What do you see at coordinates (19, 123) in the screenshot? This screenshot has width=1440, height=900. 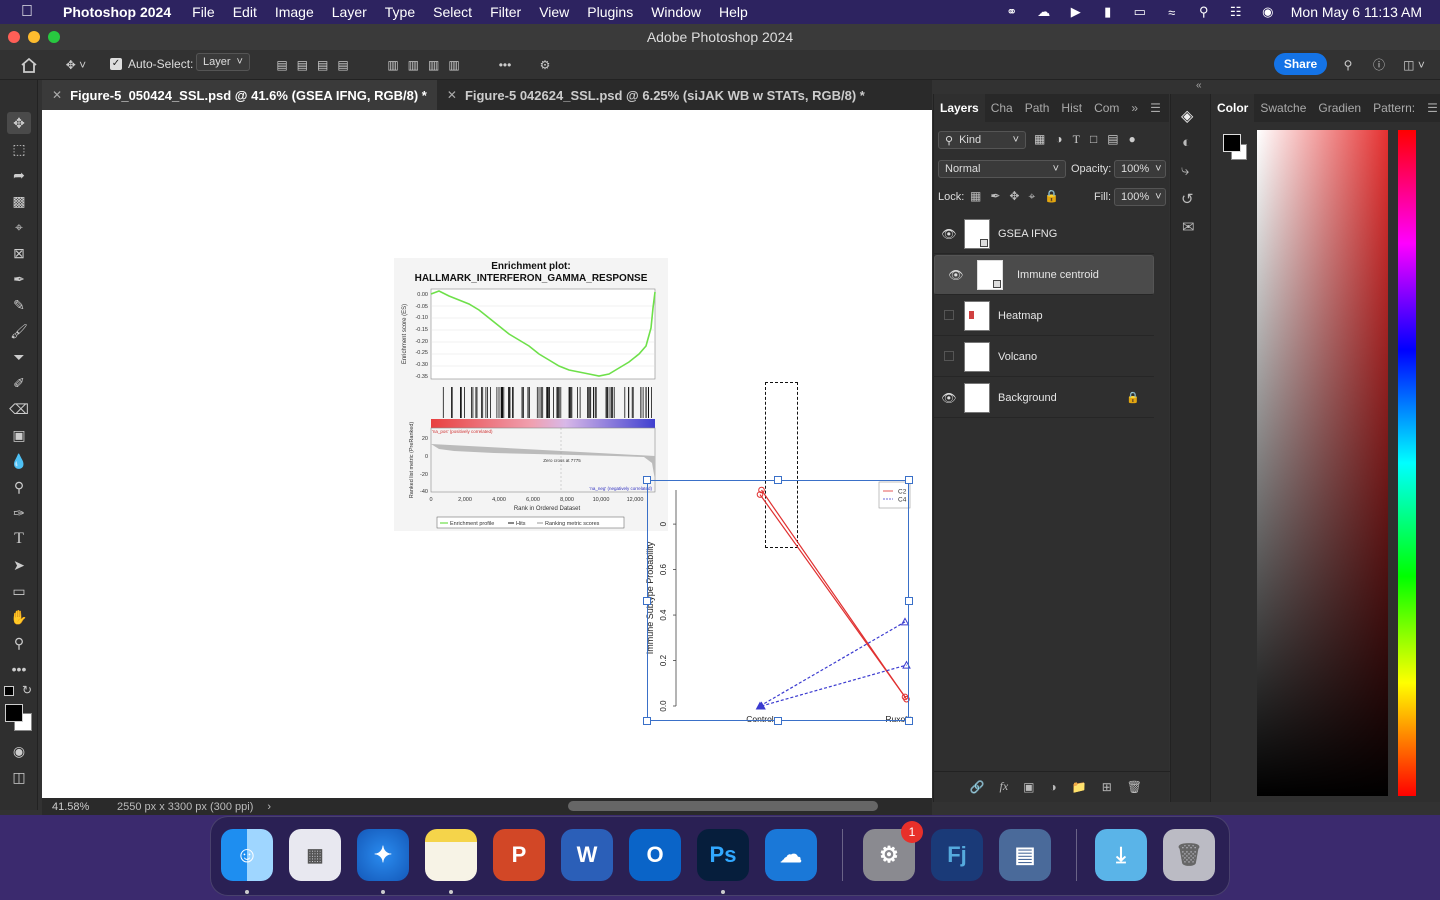 I see `move-tool-icon: ✥` at bounding box center [19, 123].